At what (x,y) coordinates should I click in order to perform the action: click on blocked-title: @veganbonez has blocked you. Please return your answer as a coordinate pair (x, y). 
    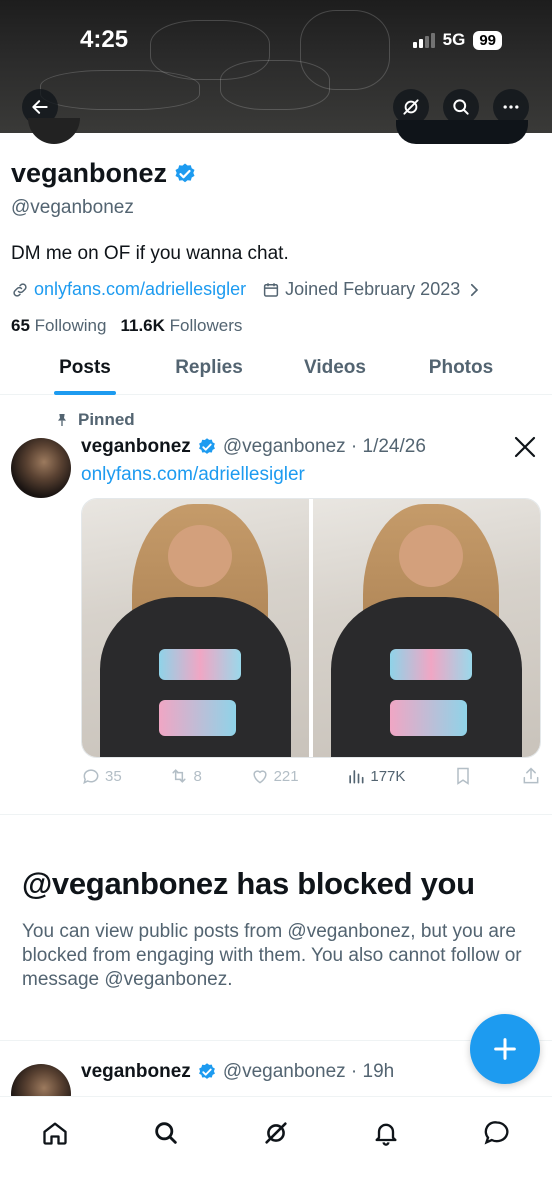
    Looking at the image, I should click on (248, 883).